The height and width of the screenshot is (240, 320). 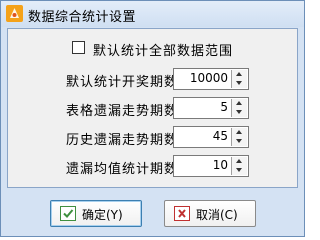 What do you see at coordinates (14, 13) in the screenshot?
I see `app-logo-icon` at bounding box center [14, 13].